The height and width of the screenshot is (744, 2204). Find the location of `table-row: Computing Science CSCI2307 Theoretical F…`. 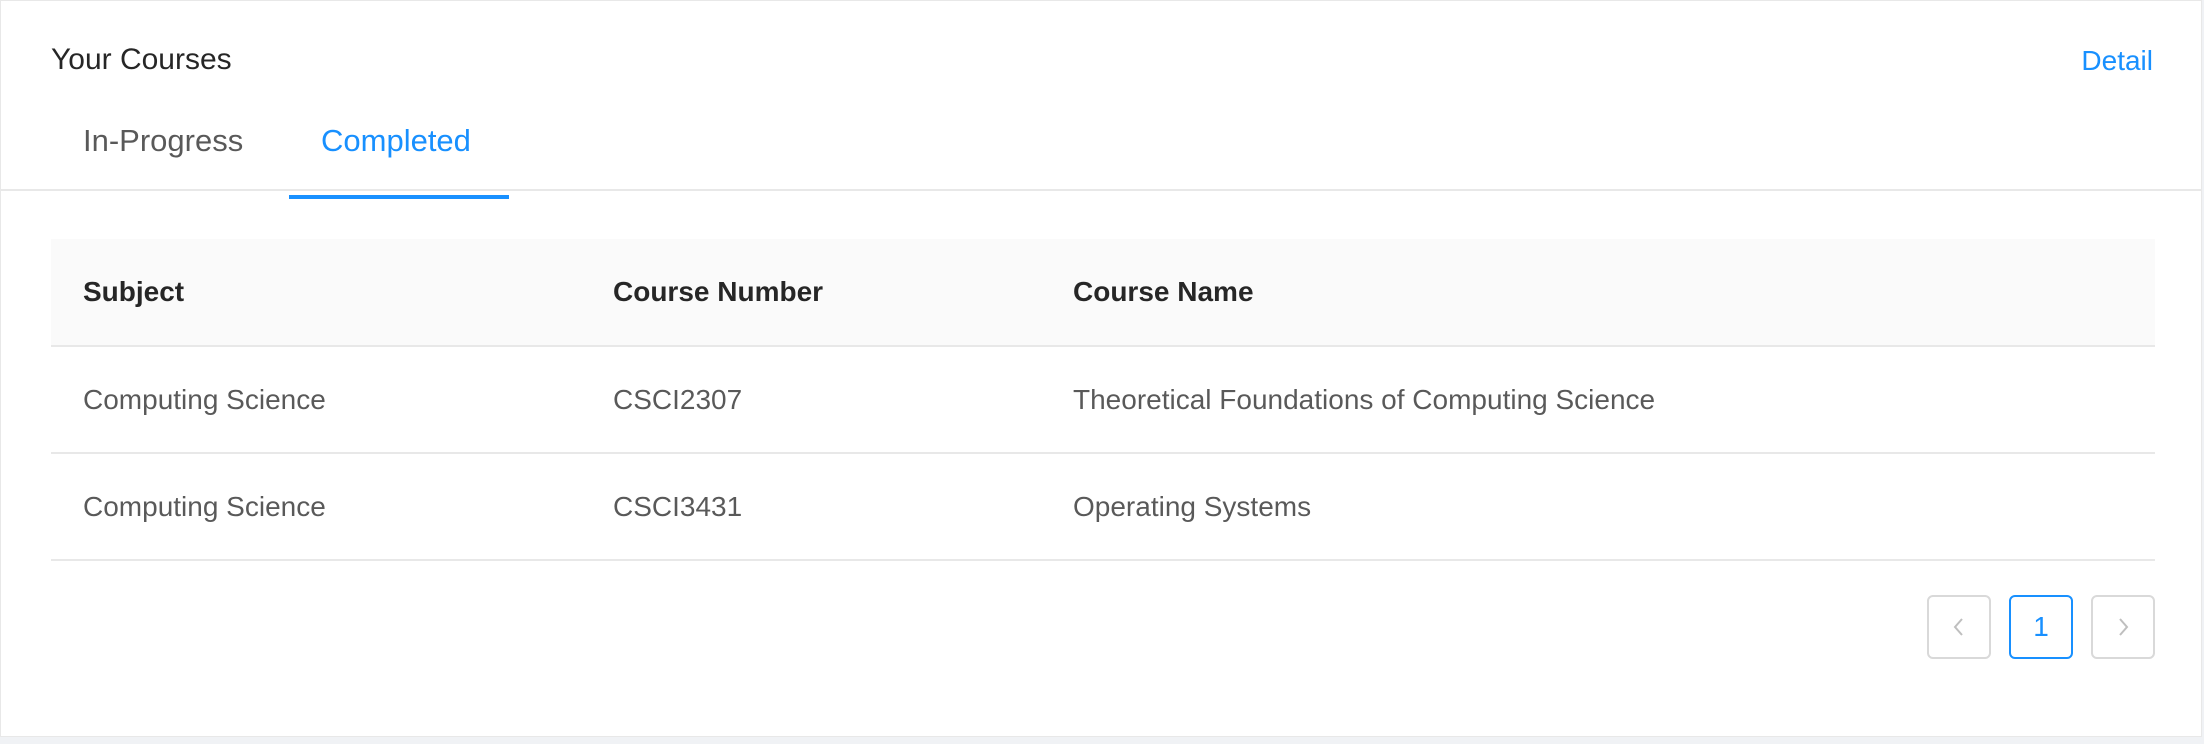

table-row: Computing Science CSCI2307 Theoretical F… is located at coordinates (1103, 400).